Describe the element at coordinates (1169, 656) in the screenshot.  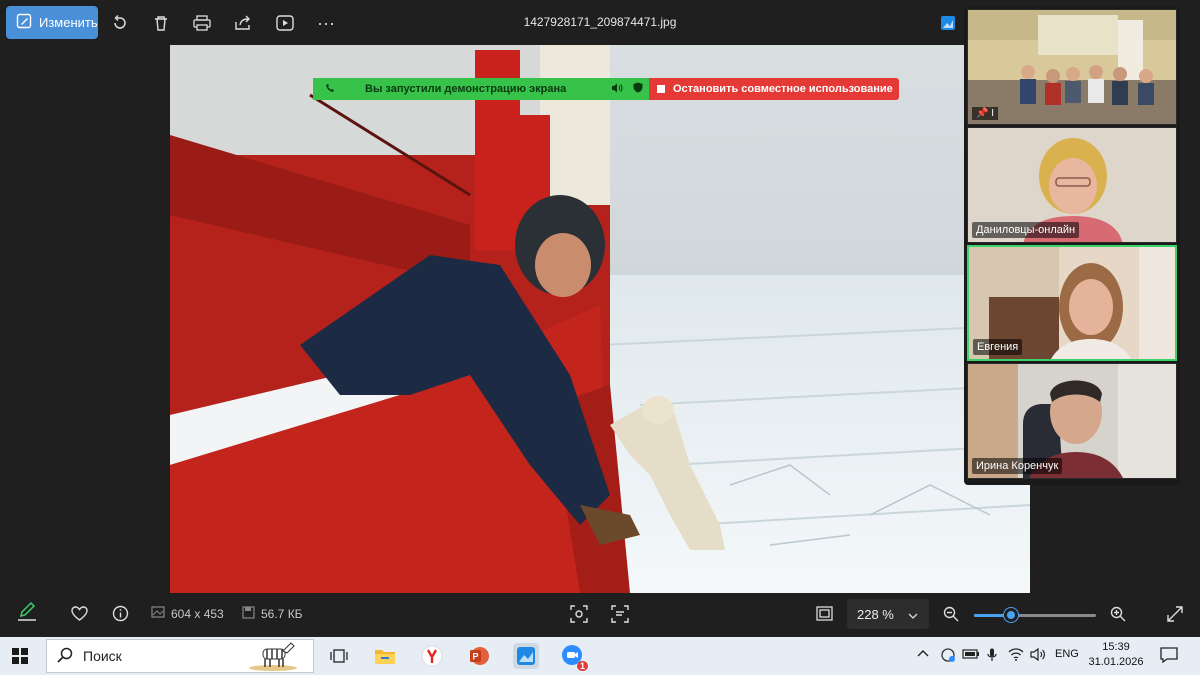
I see `notification-center-icon` at that location.